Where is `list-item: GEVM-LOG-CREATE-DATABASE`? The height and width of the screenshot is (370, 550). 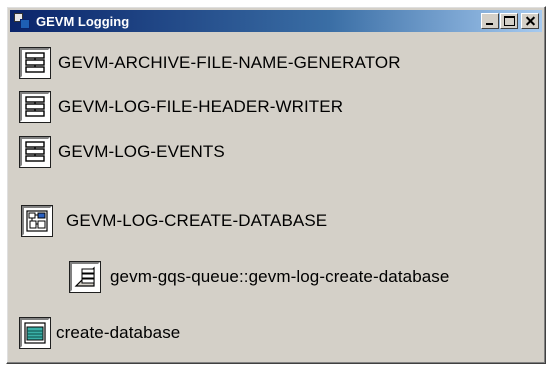 list-item: GEVM-LOG-CREATE-DATABASE is located at coordinates (174, 221).